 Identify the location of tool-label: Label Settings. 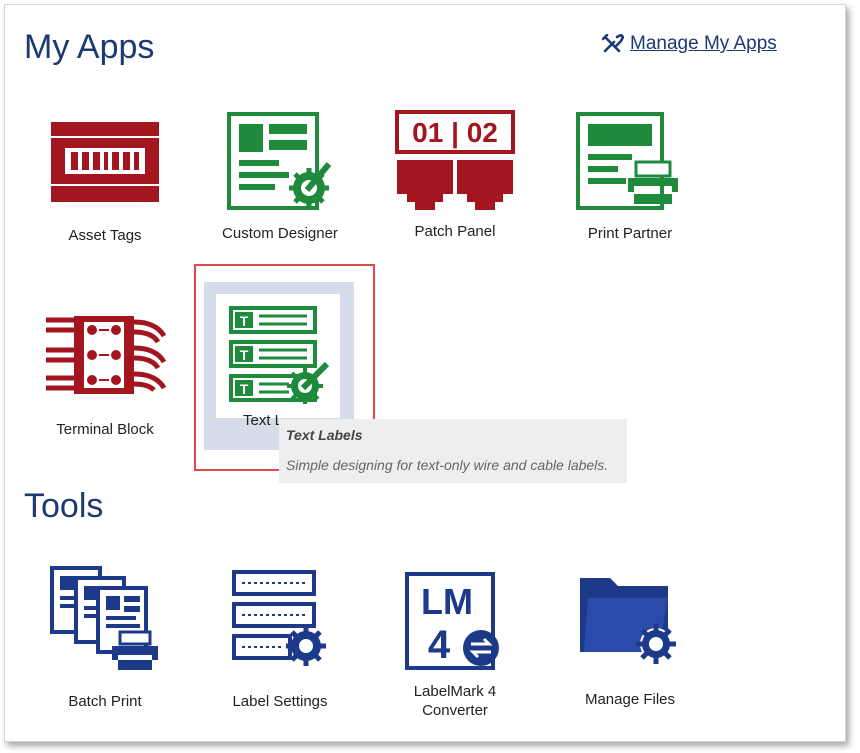
(280, 701).